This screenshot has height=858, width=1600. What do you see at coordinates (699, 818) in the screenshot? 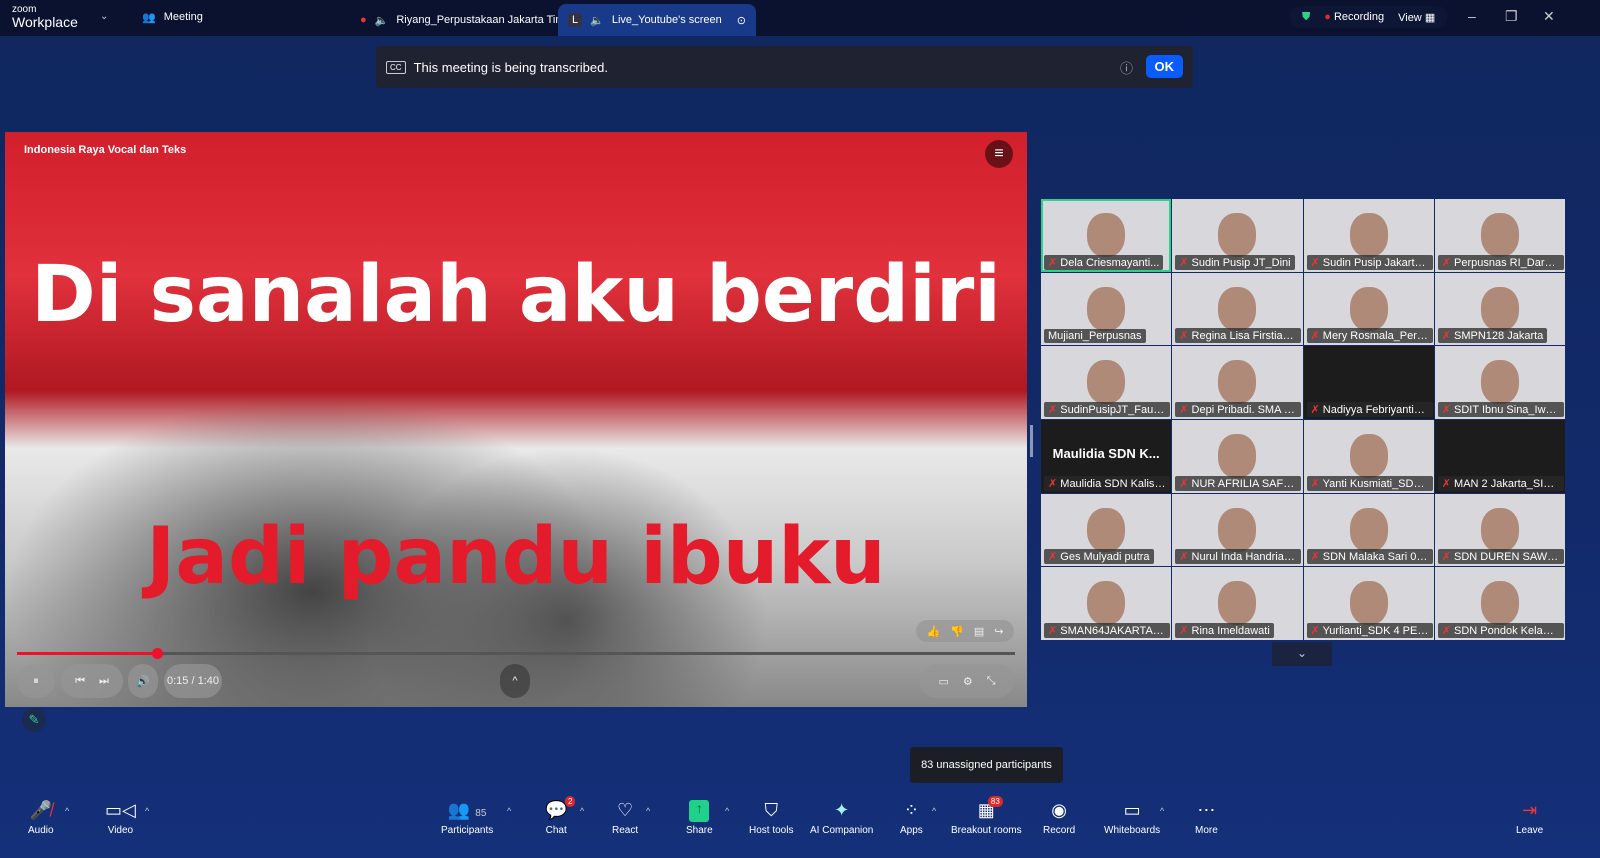
I see `share-button: ↑ Share` at bounding box center [699, 818].